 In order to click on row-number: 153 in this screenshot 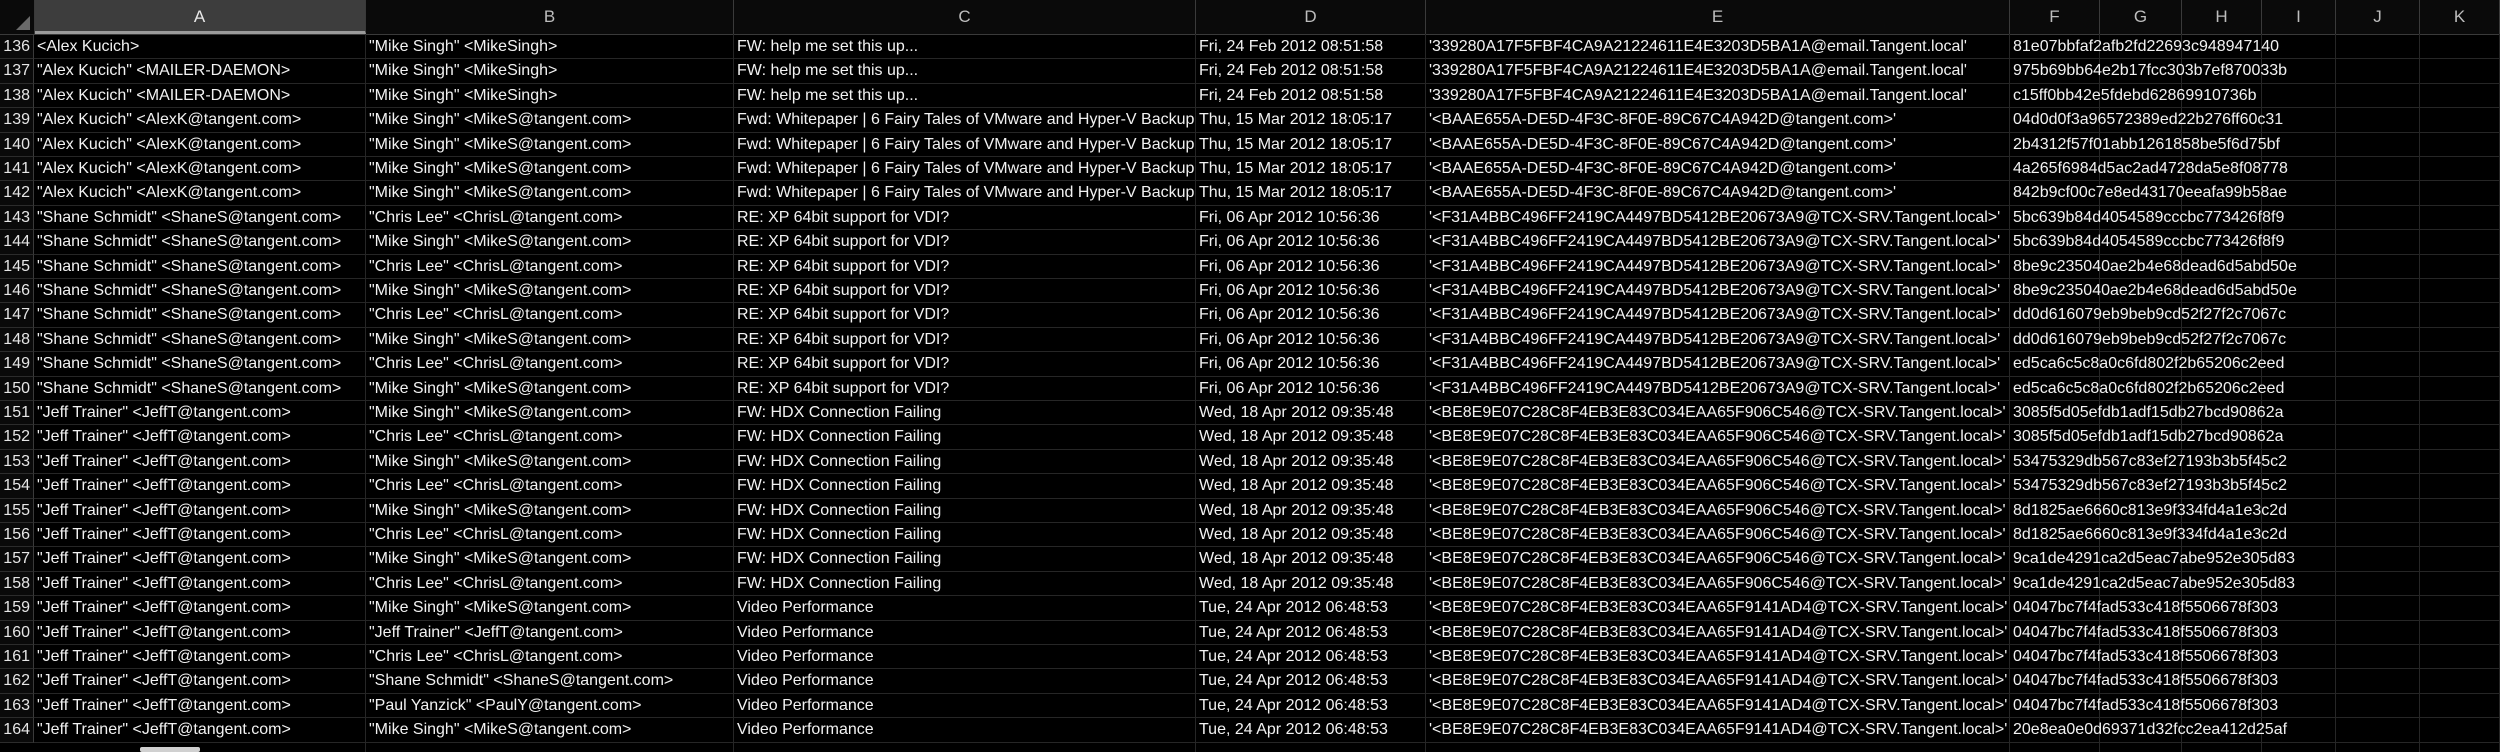, I will do `click(17, 462)`.